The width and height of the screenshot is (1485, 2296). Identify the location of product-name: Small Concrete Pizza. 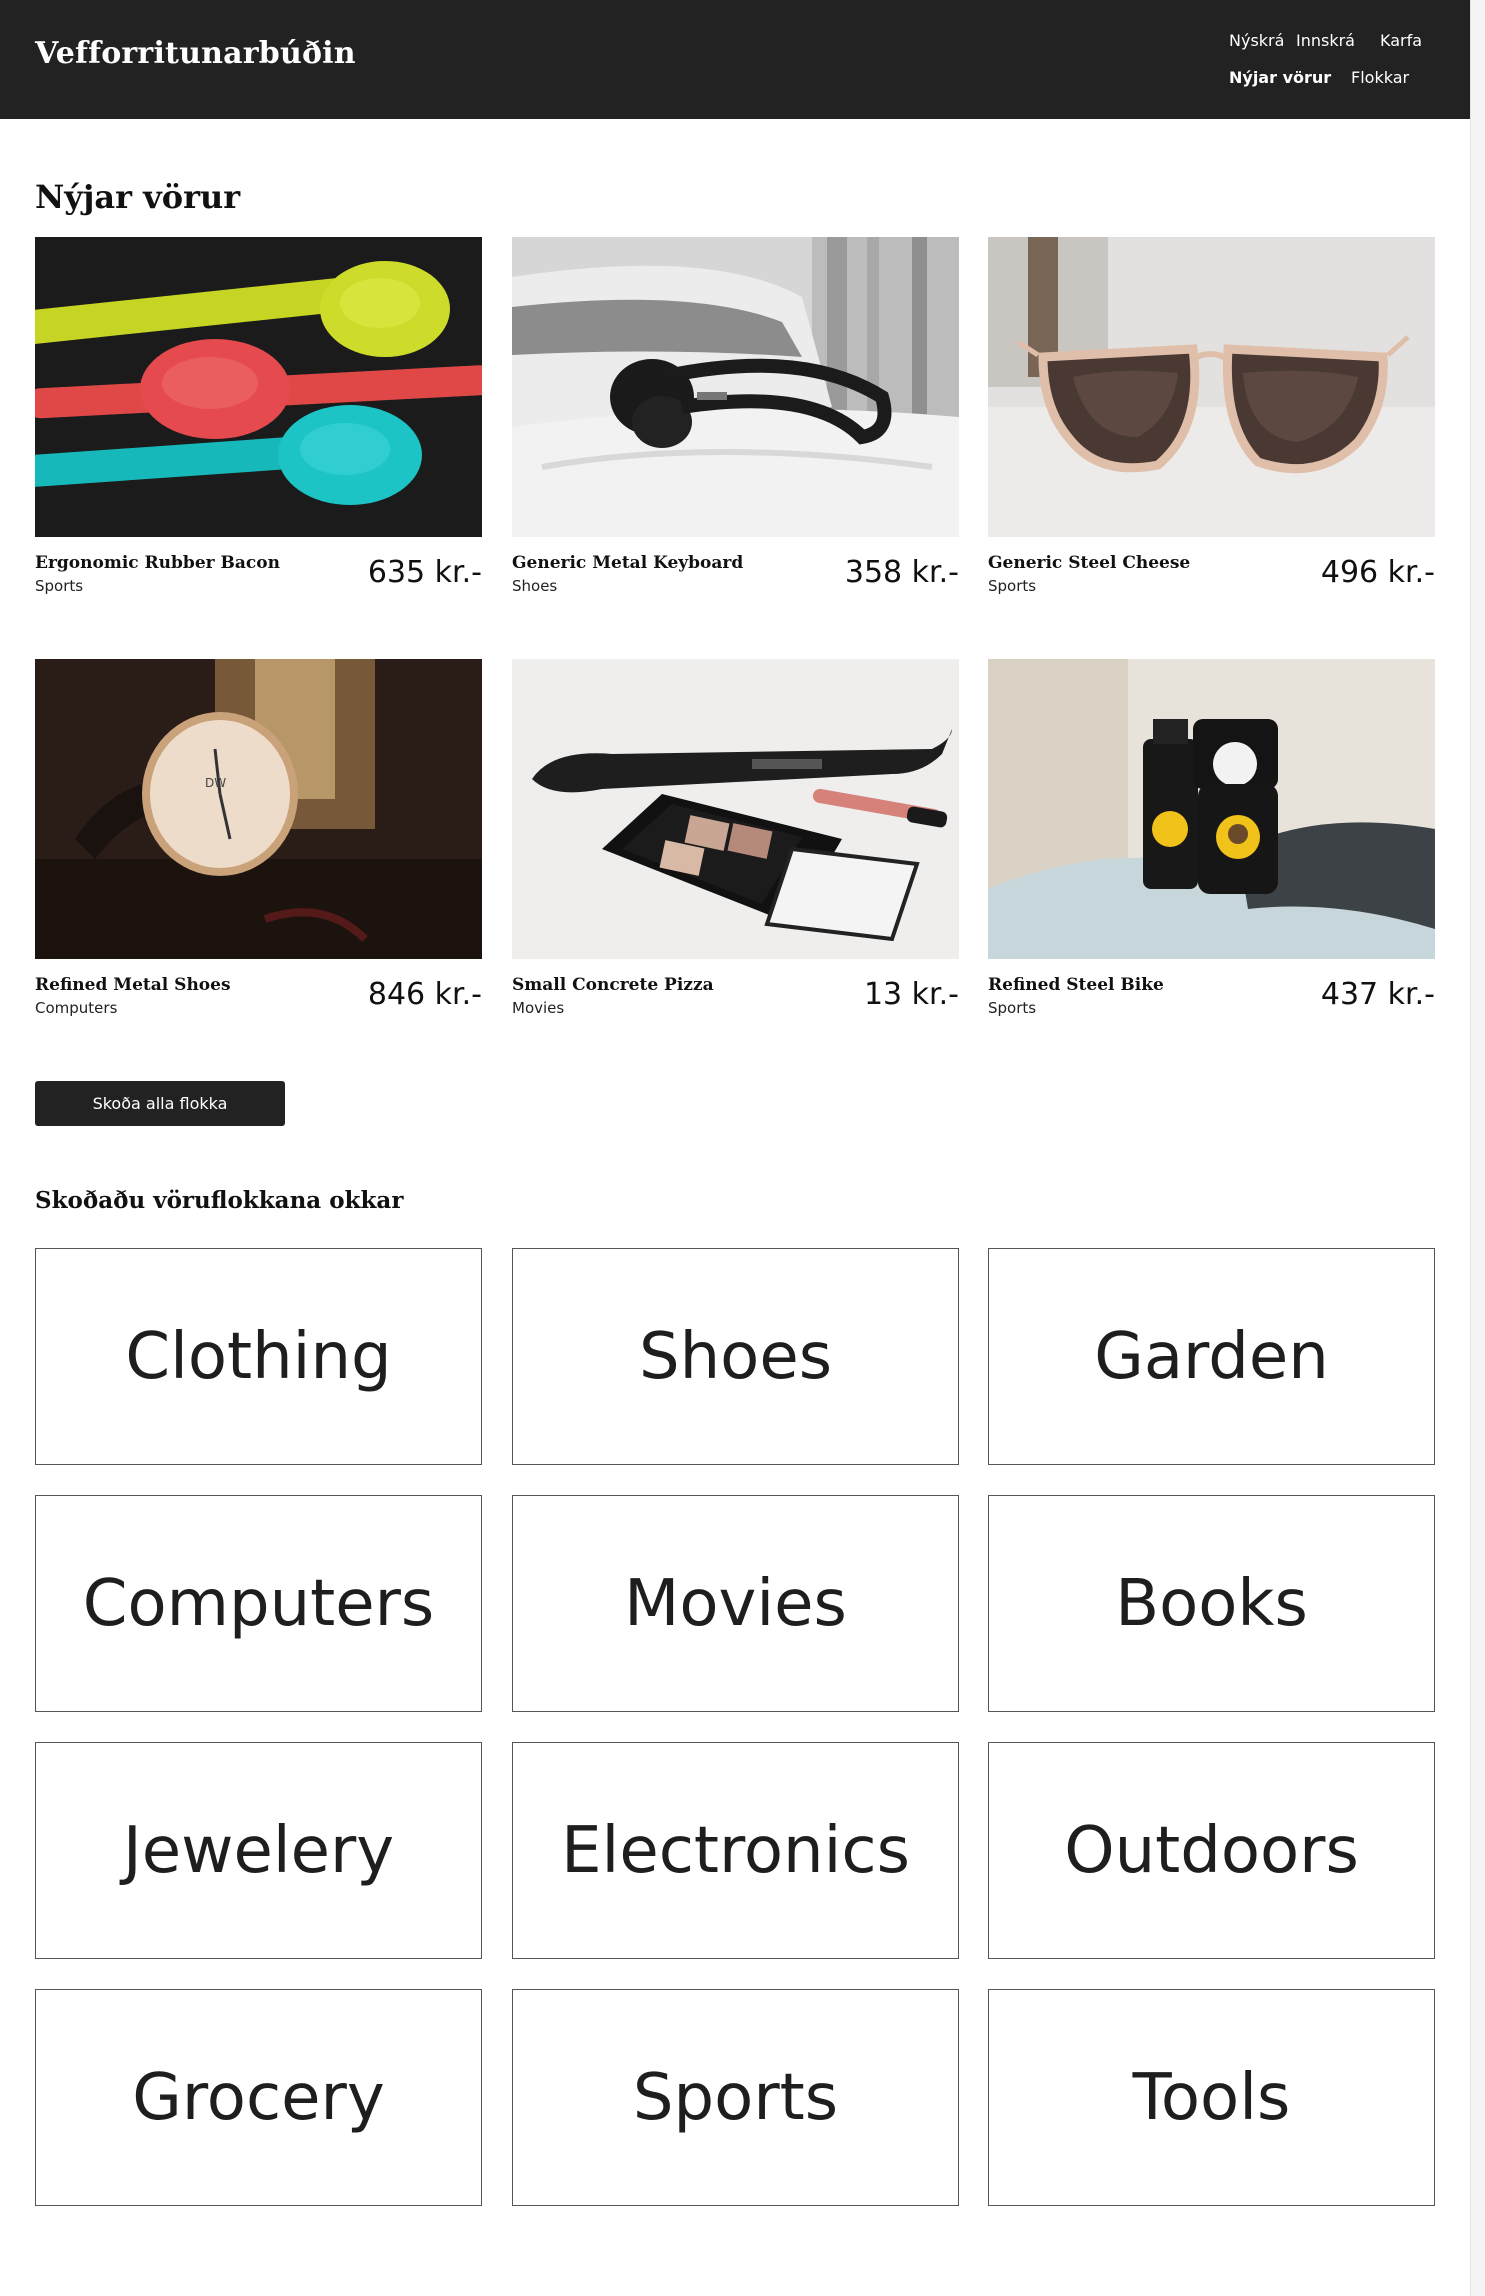
(613, 985).